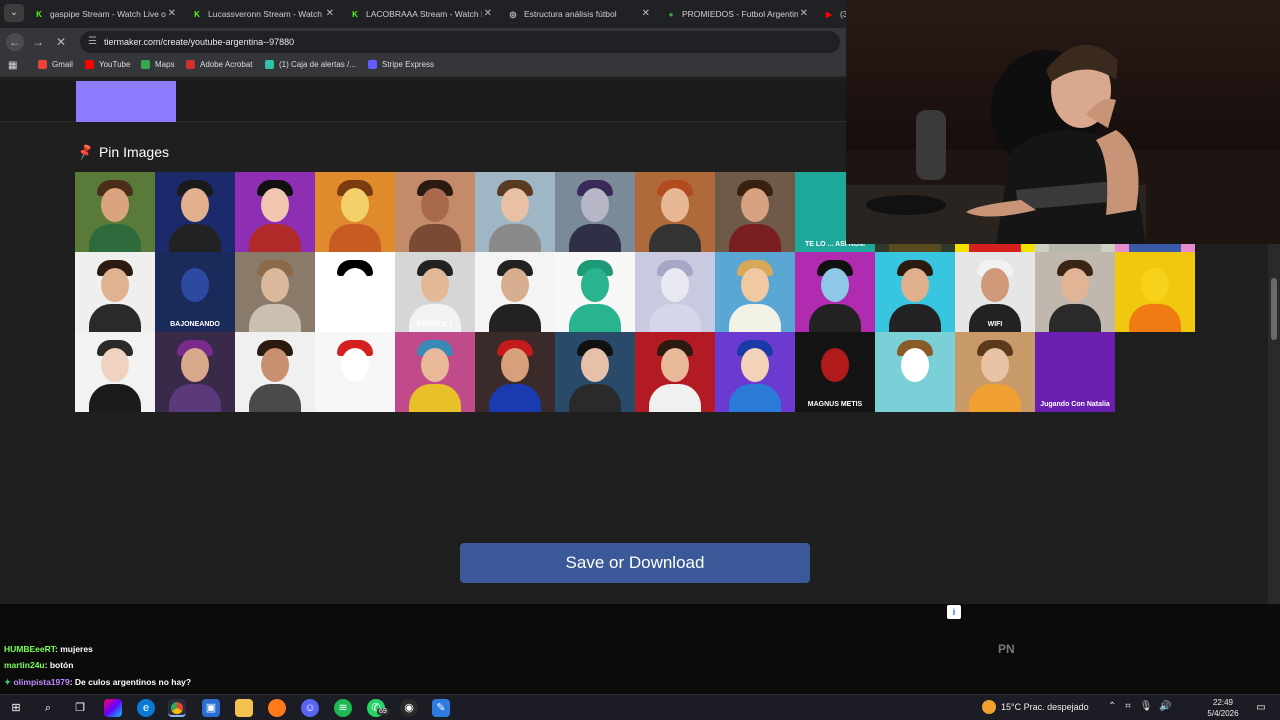 This screenshot has height=720, width=1280. Describe the element at coordinates (16, 708) in the screenshot. I see `start-windows-icon: ⊞` at that location.